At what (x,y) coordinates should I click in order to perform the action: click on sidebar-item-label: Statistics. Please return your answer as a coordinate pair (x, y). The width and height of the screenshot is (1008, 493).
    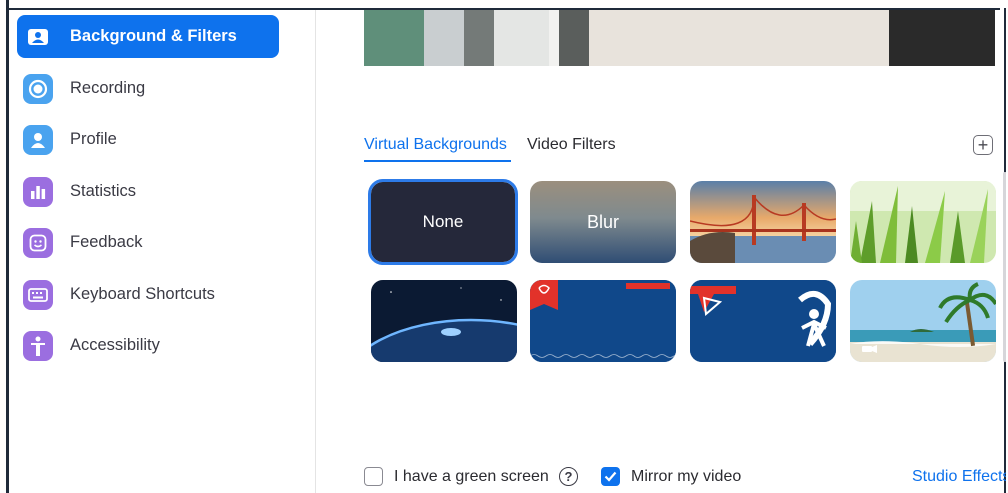
    Looking at the image, I should click on (103, 191).